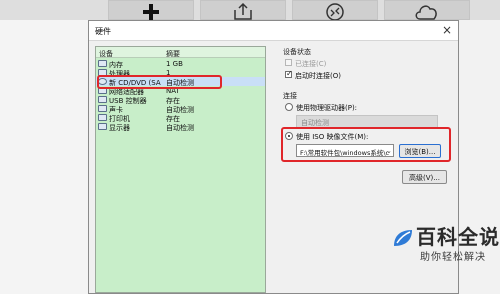 Image resolution: width=500 pixels, height=294 pixels. What do you see at coordinates (102, 99) in the screenshot?
I see `usb-icon` at bounding box center [102, 99].